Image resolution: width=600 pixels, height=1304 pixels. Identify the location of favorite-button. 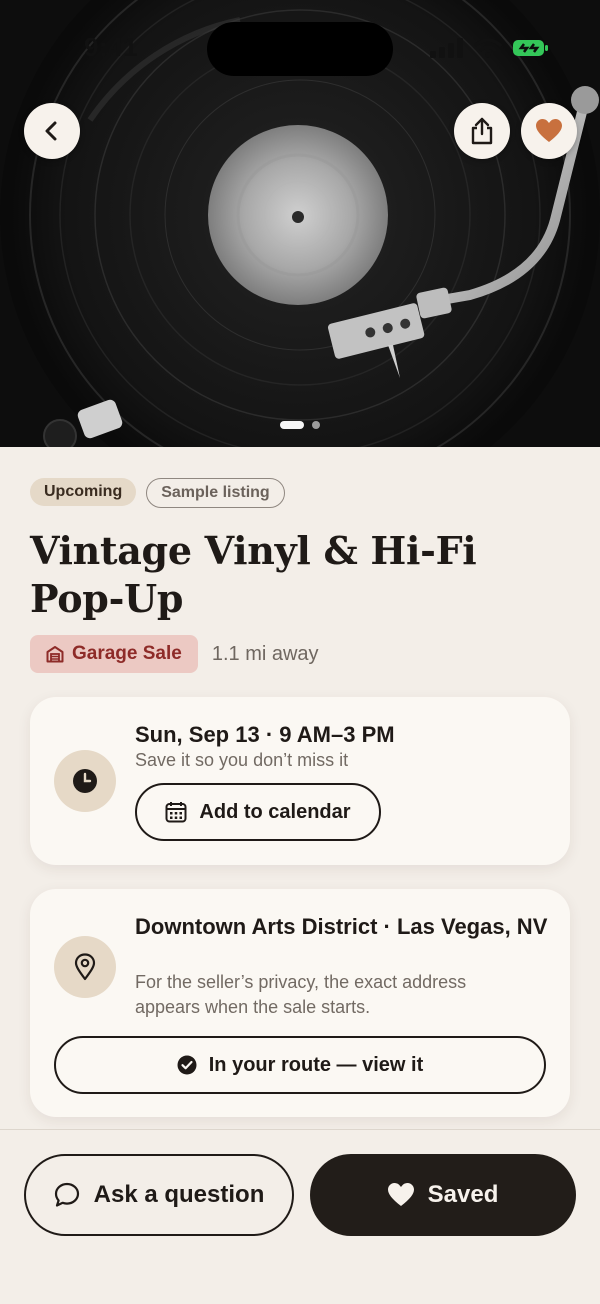
(549, 131).